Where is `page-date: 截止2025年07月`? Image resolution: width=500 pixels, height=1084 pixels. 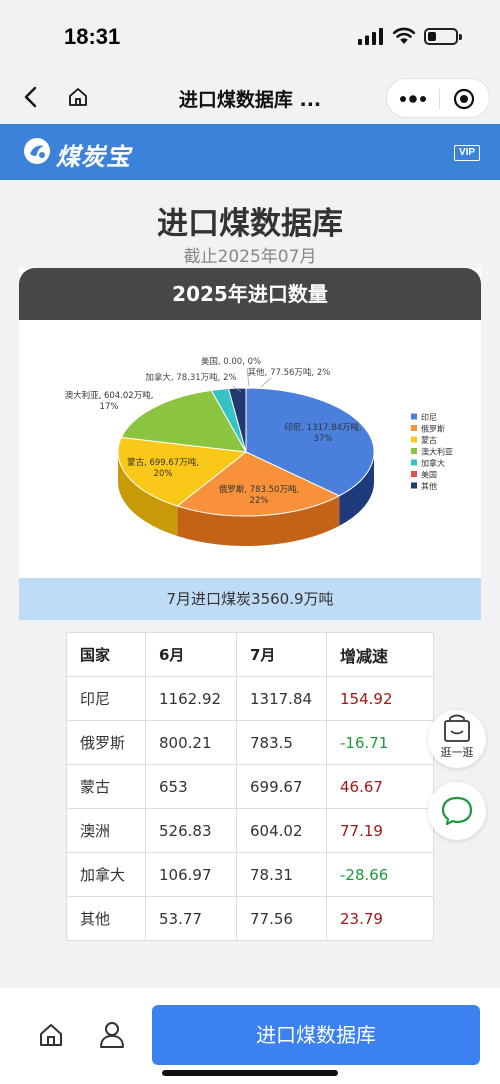
page-date: 截止2025年07月 is located at coordinates (250, 257).